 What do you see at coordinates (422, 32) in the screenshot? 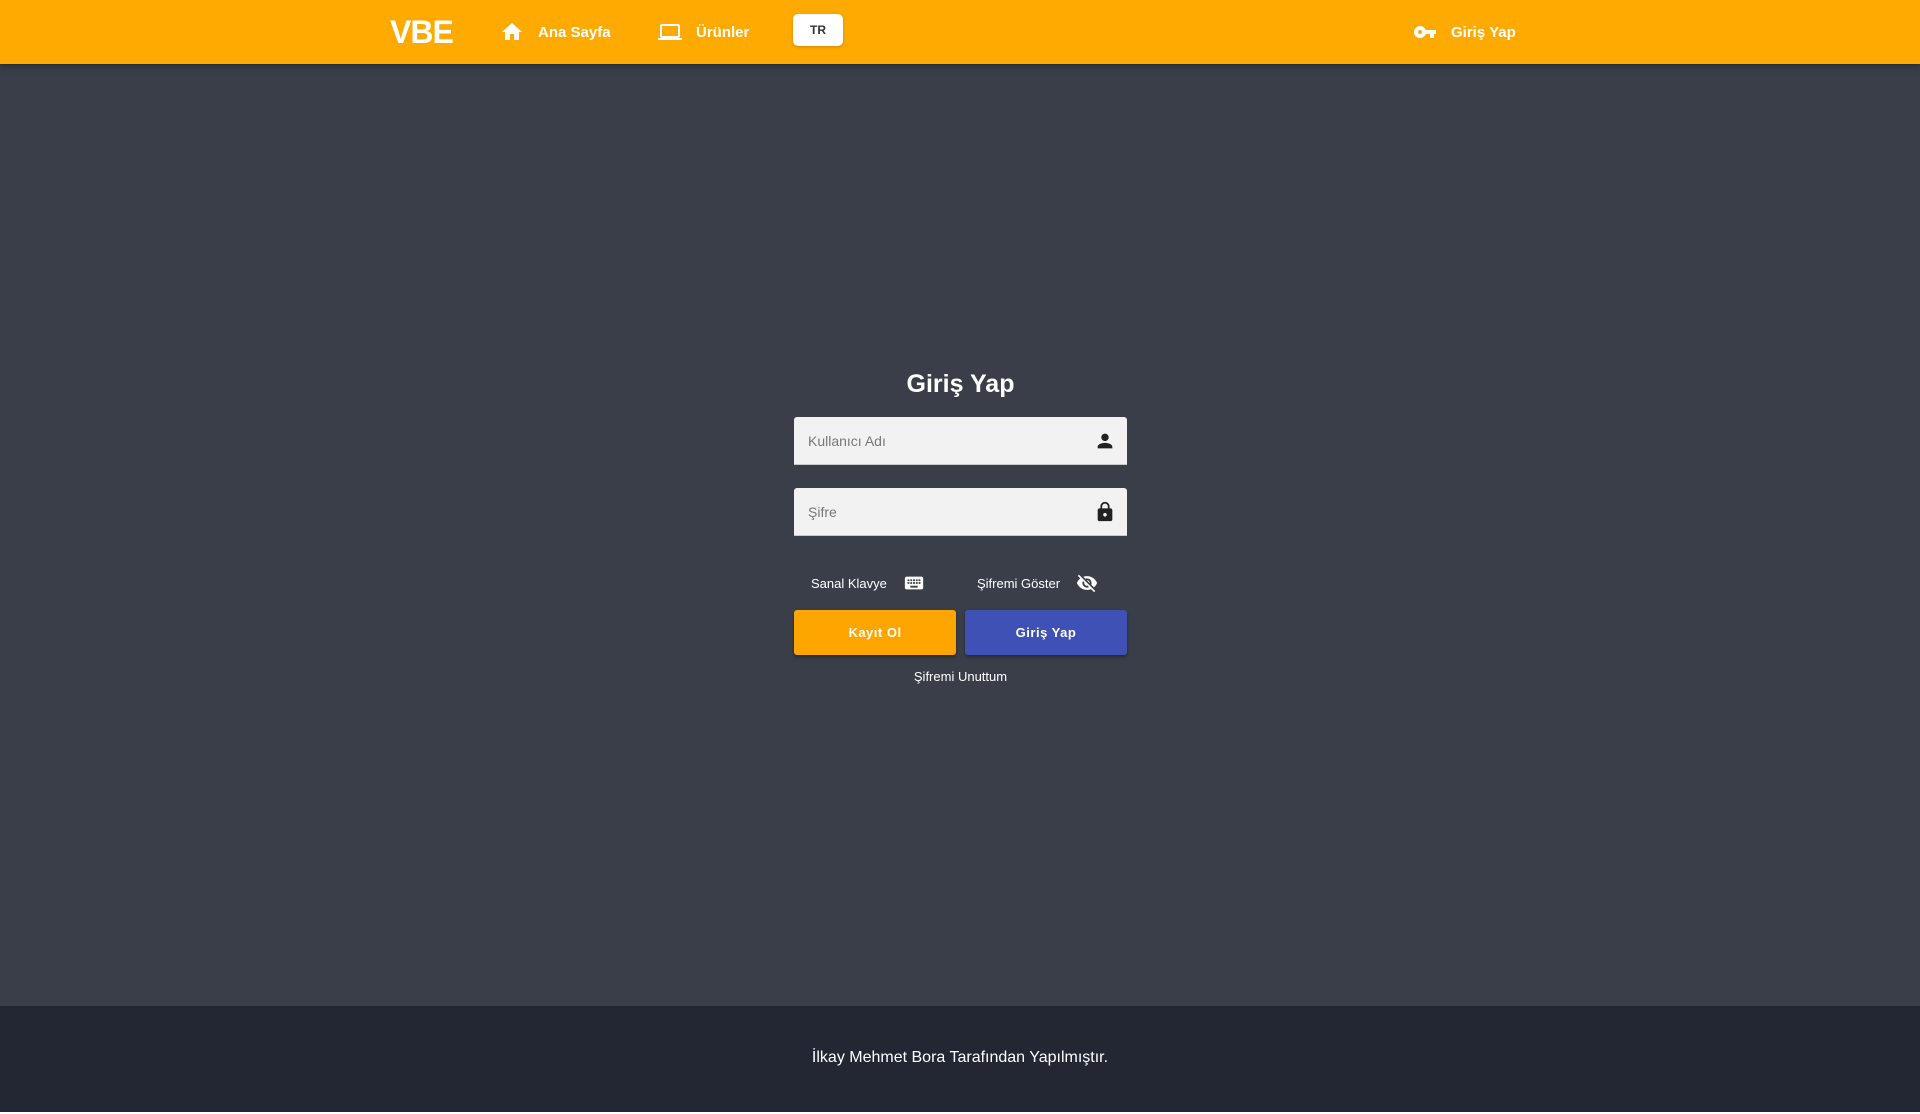
I see `brand-logo: VBE` at bounding box center [422, 32].